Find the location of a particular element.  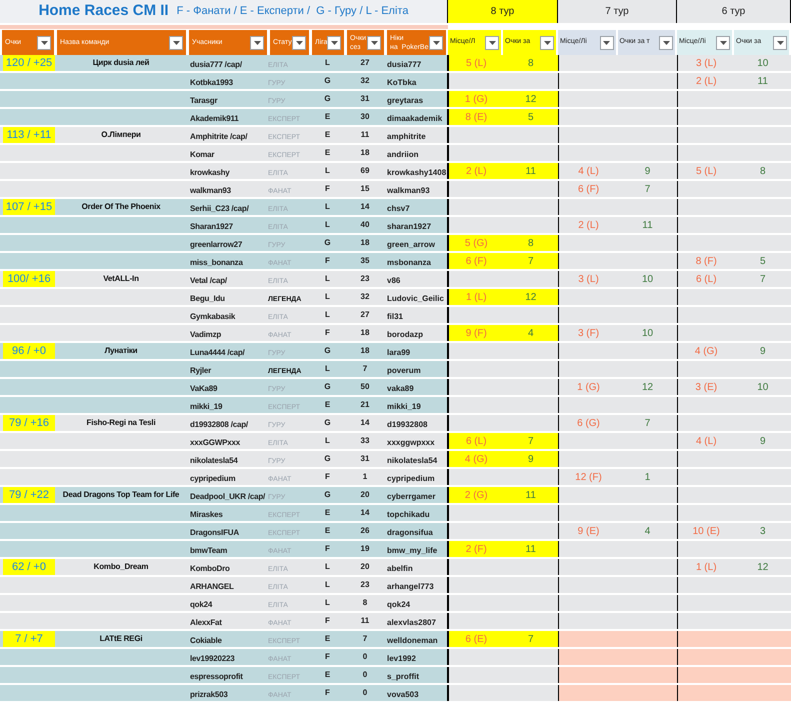

place-text: 5 (G) is located at coordinates (476, 243).